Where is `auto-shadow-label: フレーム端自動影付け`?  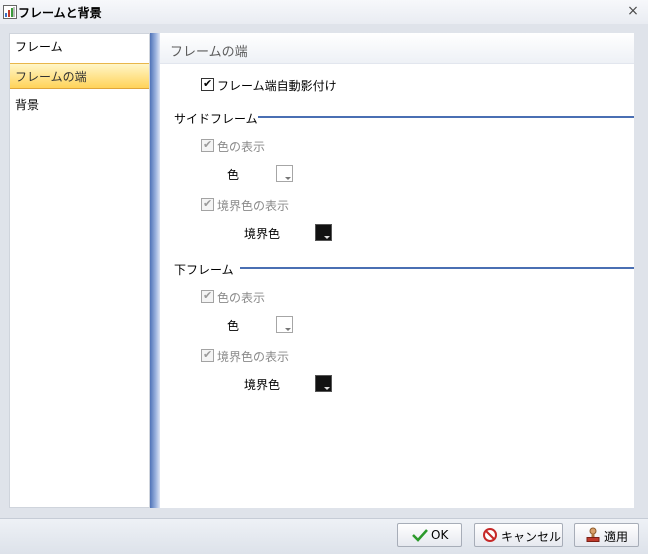
auto-shadow-label: フレーム端自動影付け is located at coordinates (277, 86).